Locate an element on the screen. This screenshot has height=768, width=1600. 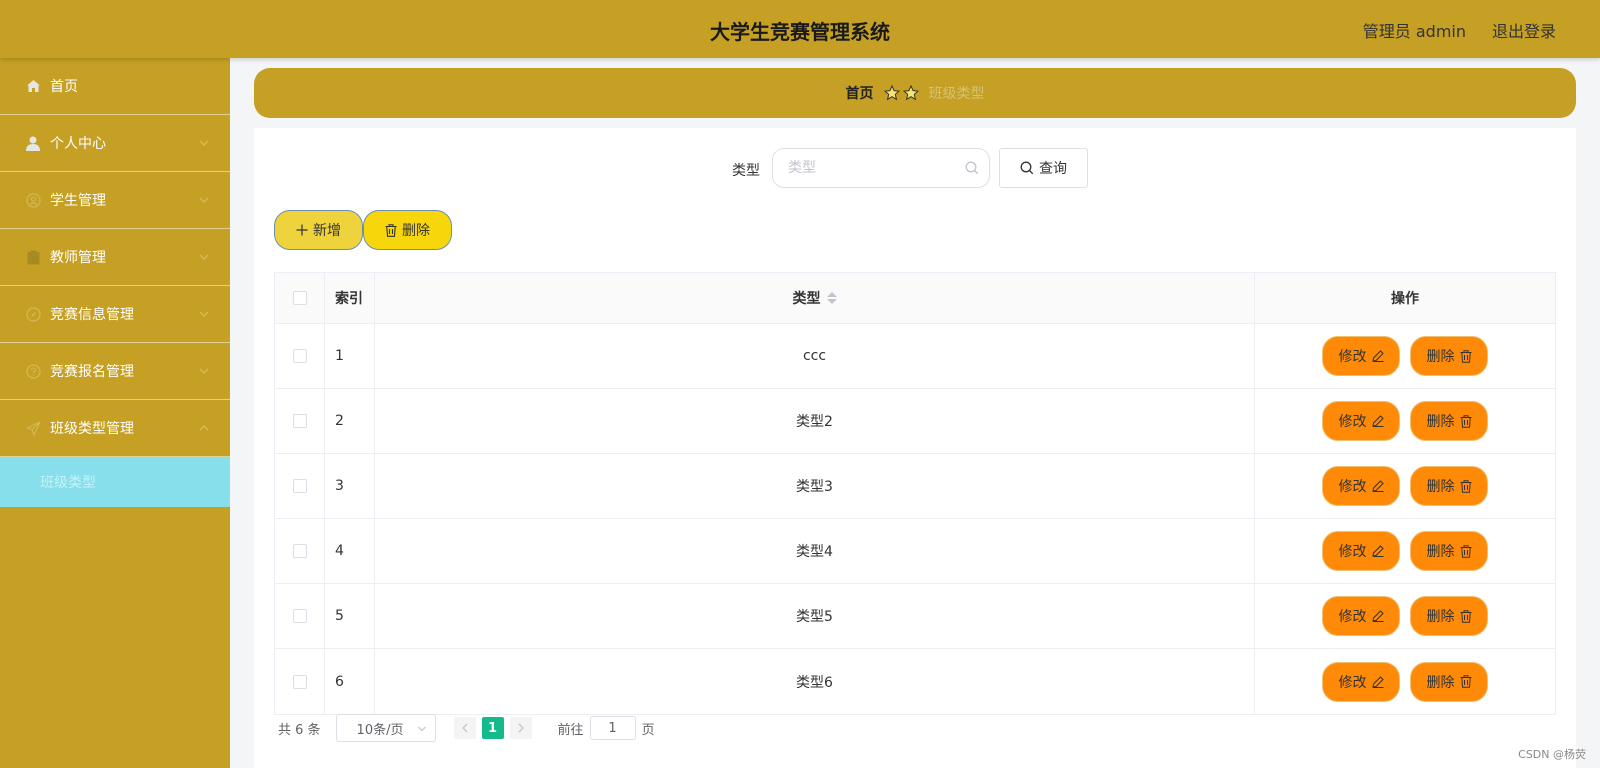
next-page-button is located at coordinates (520, 728).